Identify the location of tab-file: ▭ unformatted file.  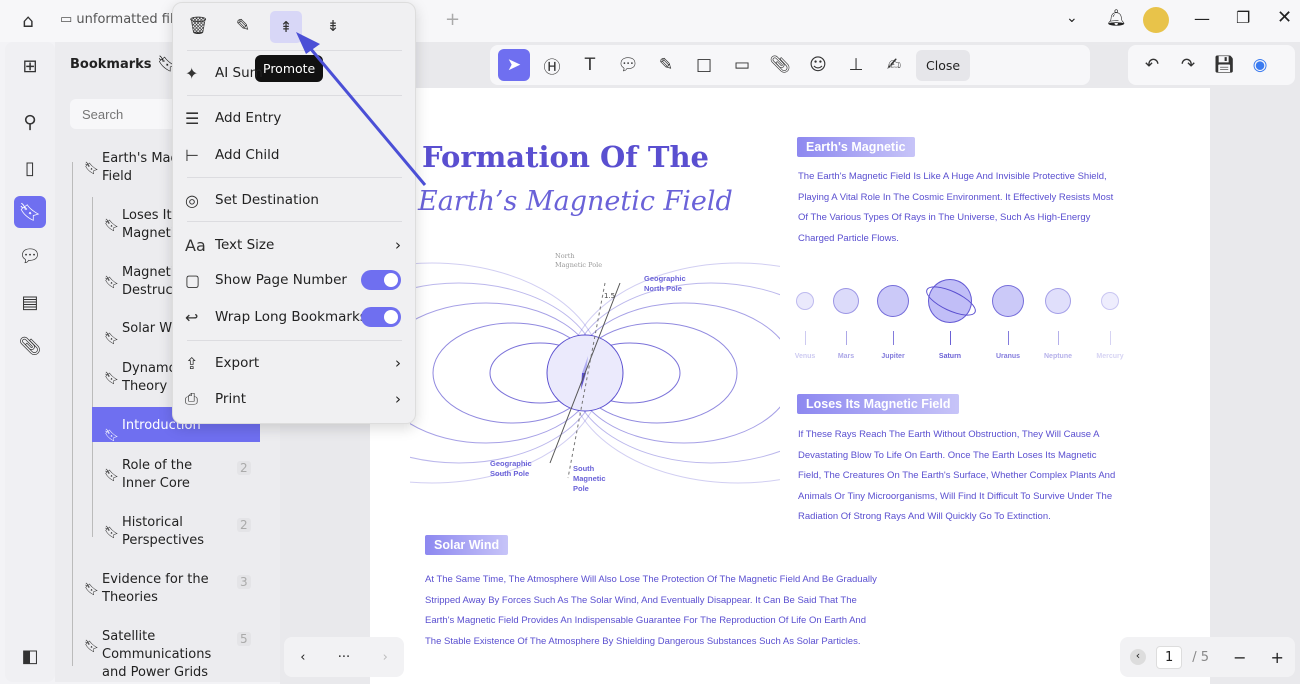
(121, 19).